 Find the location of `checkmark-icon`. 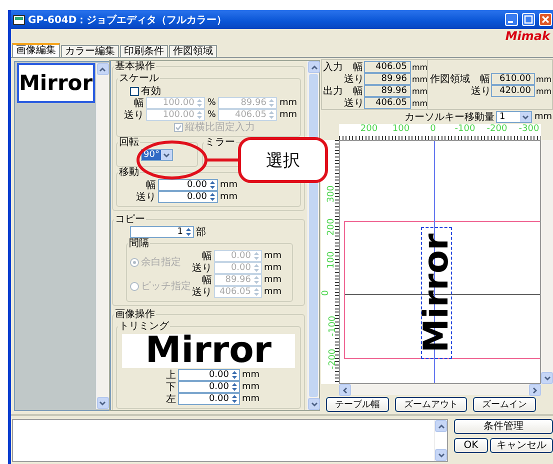

checkmark-icon is located at coordinates (178, 127).